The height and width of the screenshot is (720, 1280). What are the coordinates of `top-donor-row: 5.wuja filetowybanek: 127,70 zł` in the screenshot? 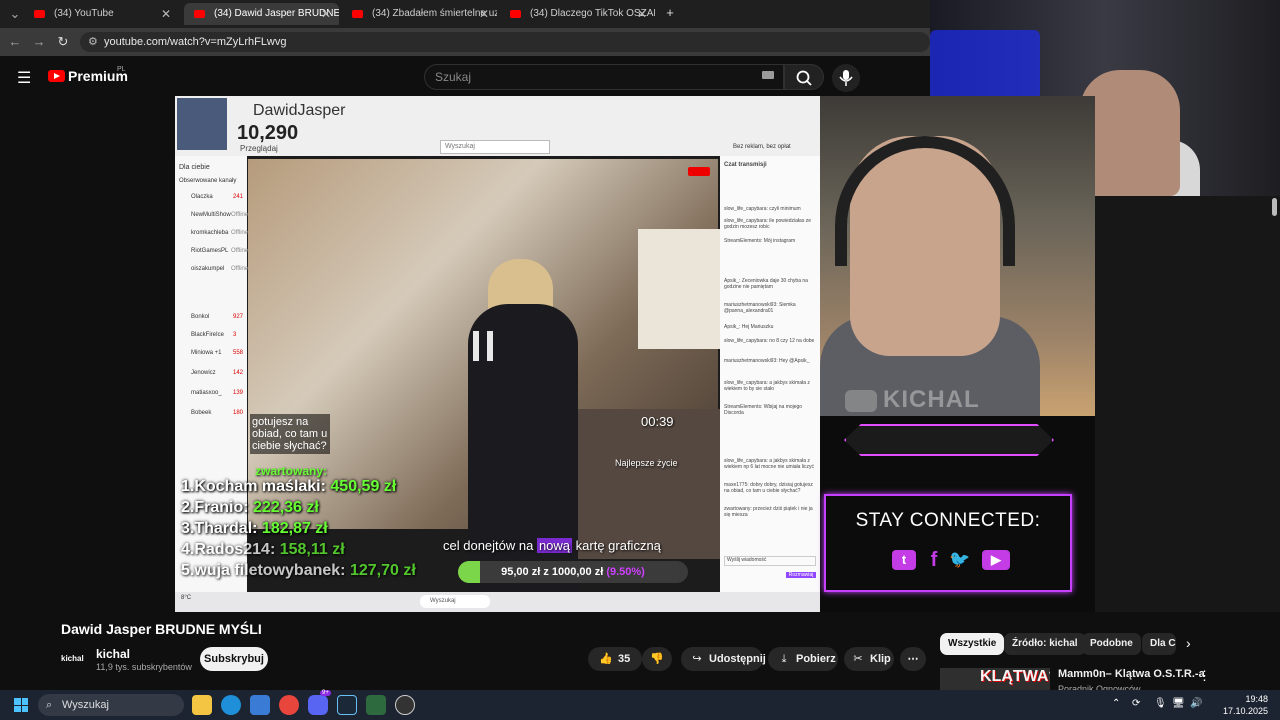 It's located at (298, 570).